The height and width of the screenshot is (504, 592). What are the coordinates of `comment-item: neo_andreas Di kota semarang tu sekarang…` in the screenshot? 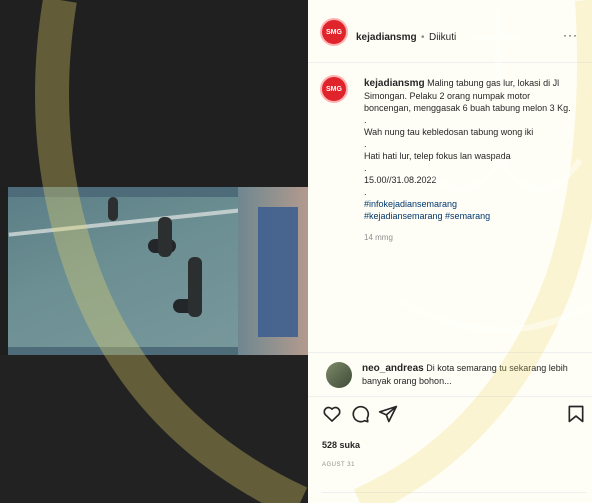 It's located at (454, 374).